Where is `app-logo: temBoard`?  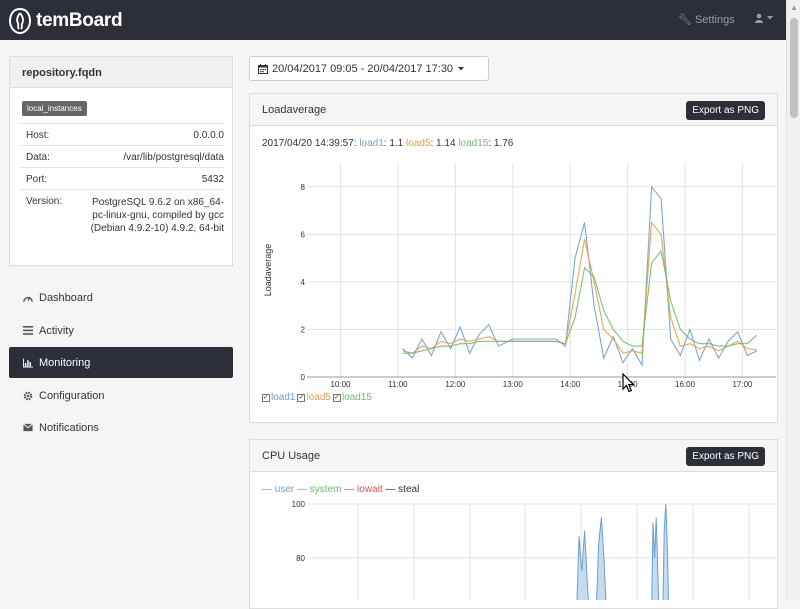 app-logo: temBoard is located at coordinates (65, 21).